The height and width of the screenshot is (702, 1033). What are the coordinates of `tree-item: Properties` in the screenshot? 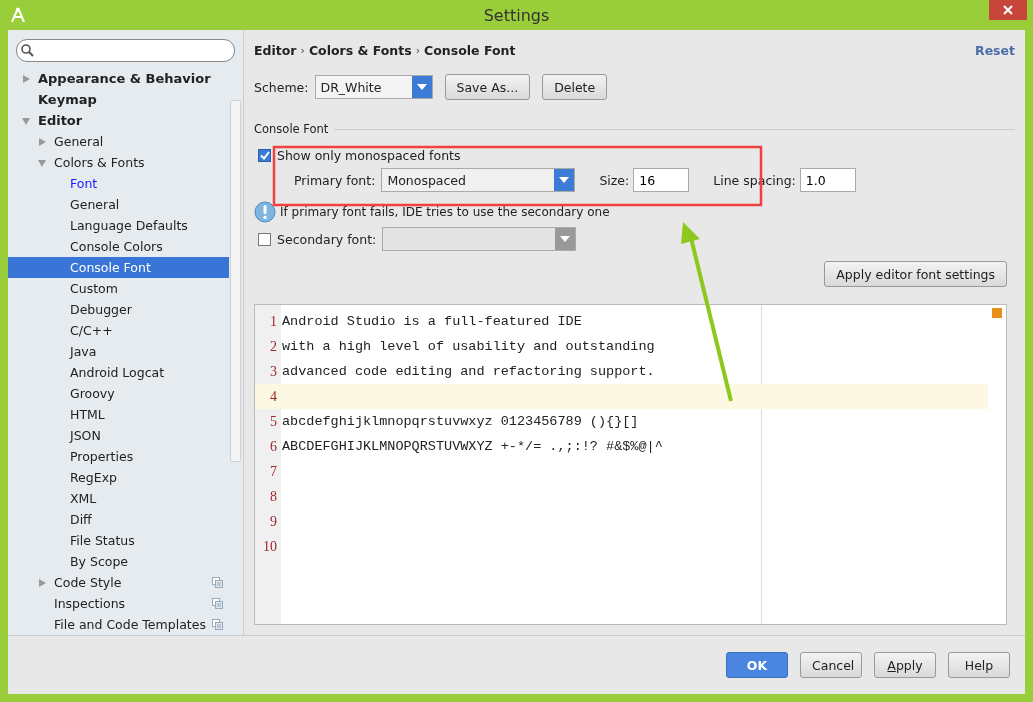 It's located at (118, 456).